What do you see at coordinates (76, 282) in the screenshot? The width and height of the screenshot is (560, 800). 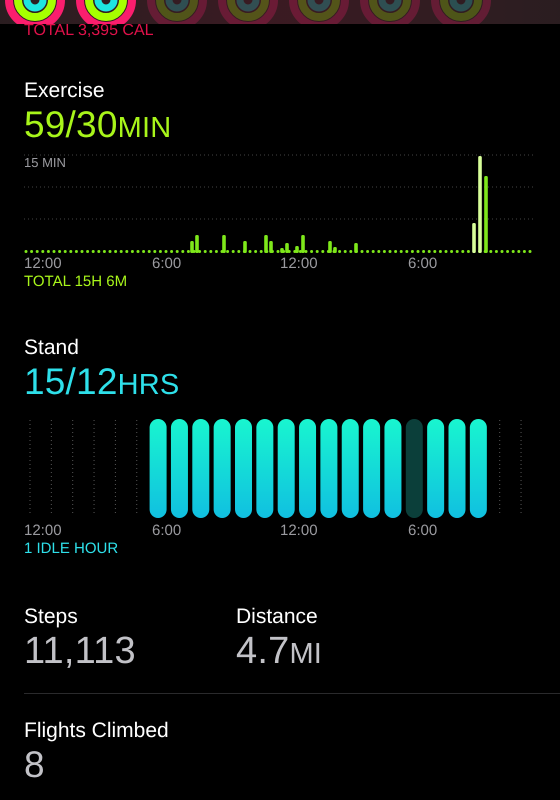 I see `exercise-total: TOTAL 15H 6M` at bounding box center [76, 282].